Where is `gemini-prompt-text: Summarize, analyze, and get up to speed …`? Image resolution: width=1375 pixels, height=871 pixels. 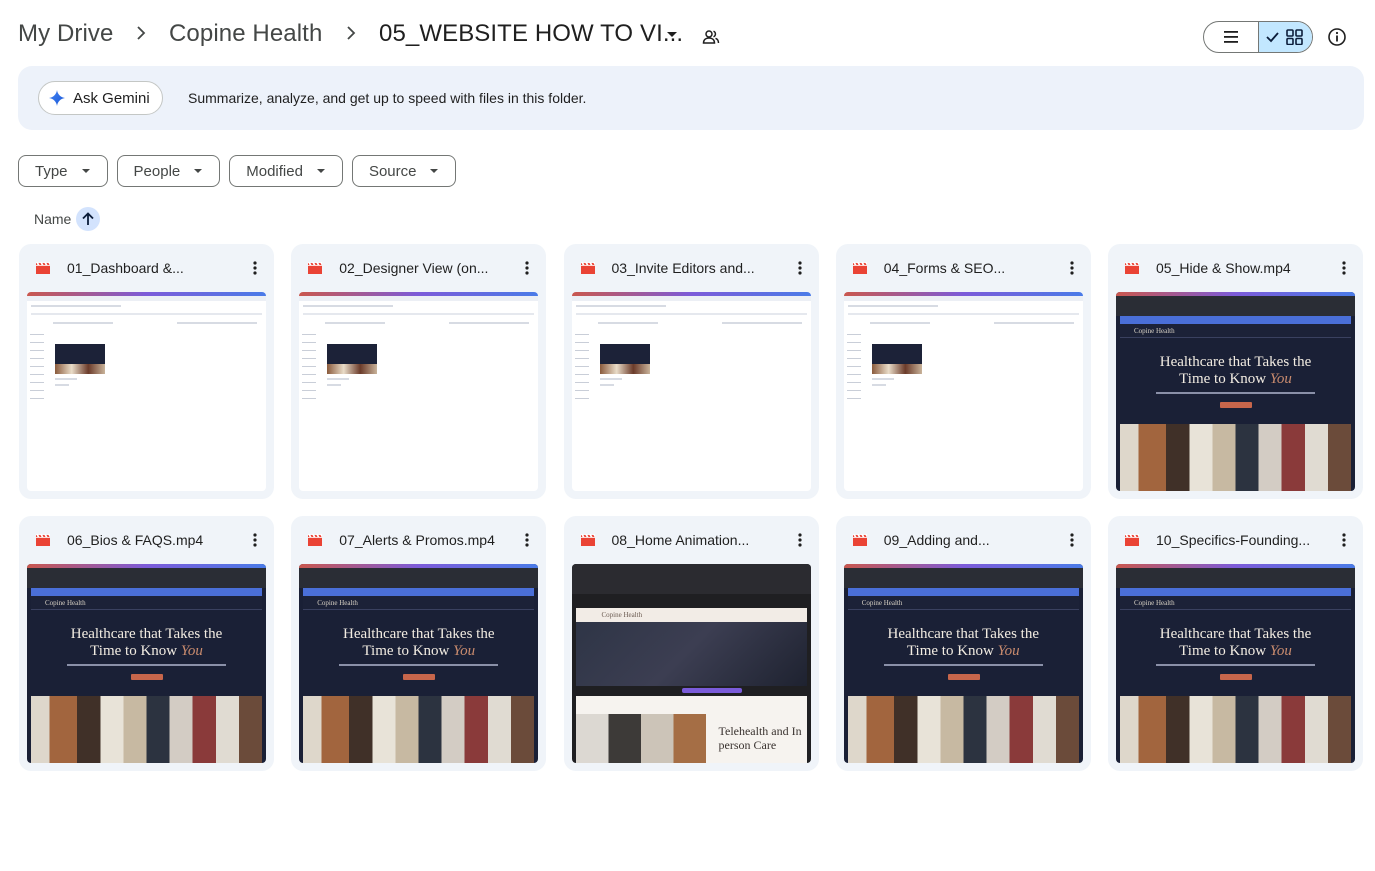
gemini-prompt-text: Summarize, analyze, and get up to speed … is located at coordinates (387, 98).